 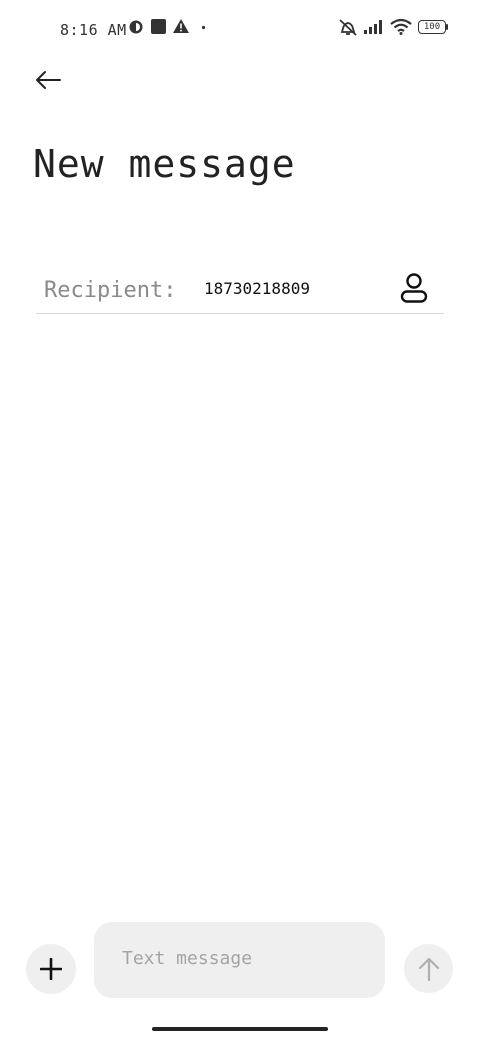 I want to click on app-notification-icon, so click(x=136, y=27).